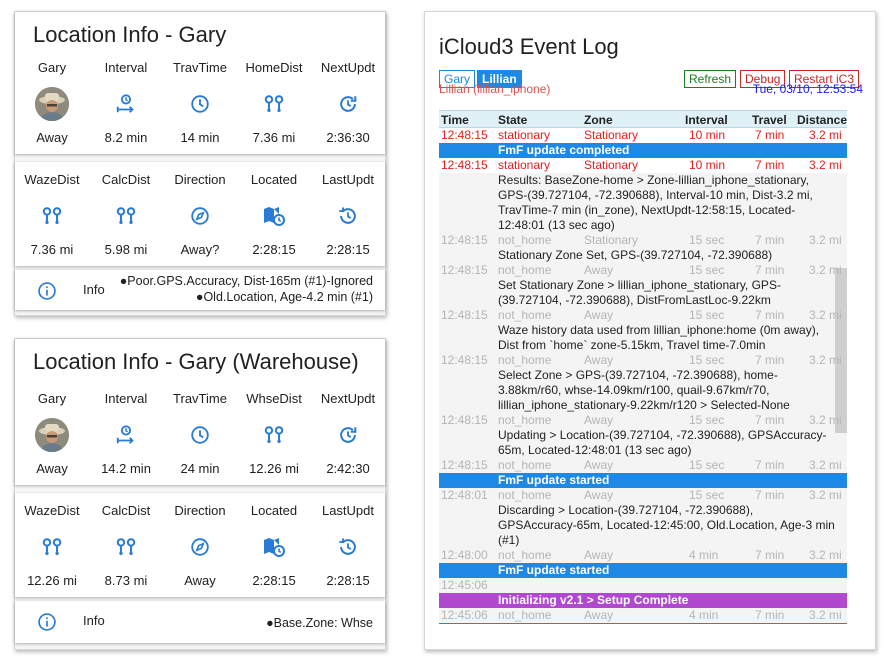 The height and width of the screenshot is (659, 885). I want to click on compass-icon, so click(200, 547).